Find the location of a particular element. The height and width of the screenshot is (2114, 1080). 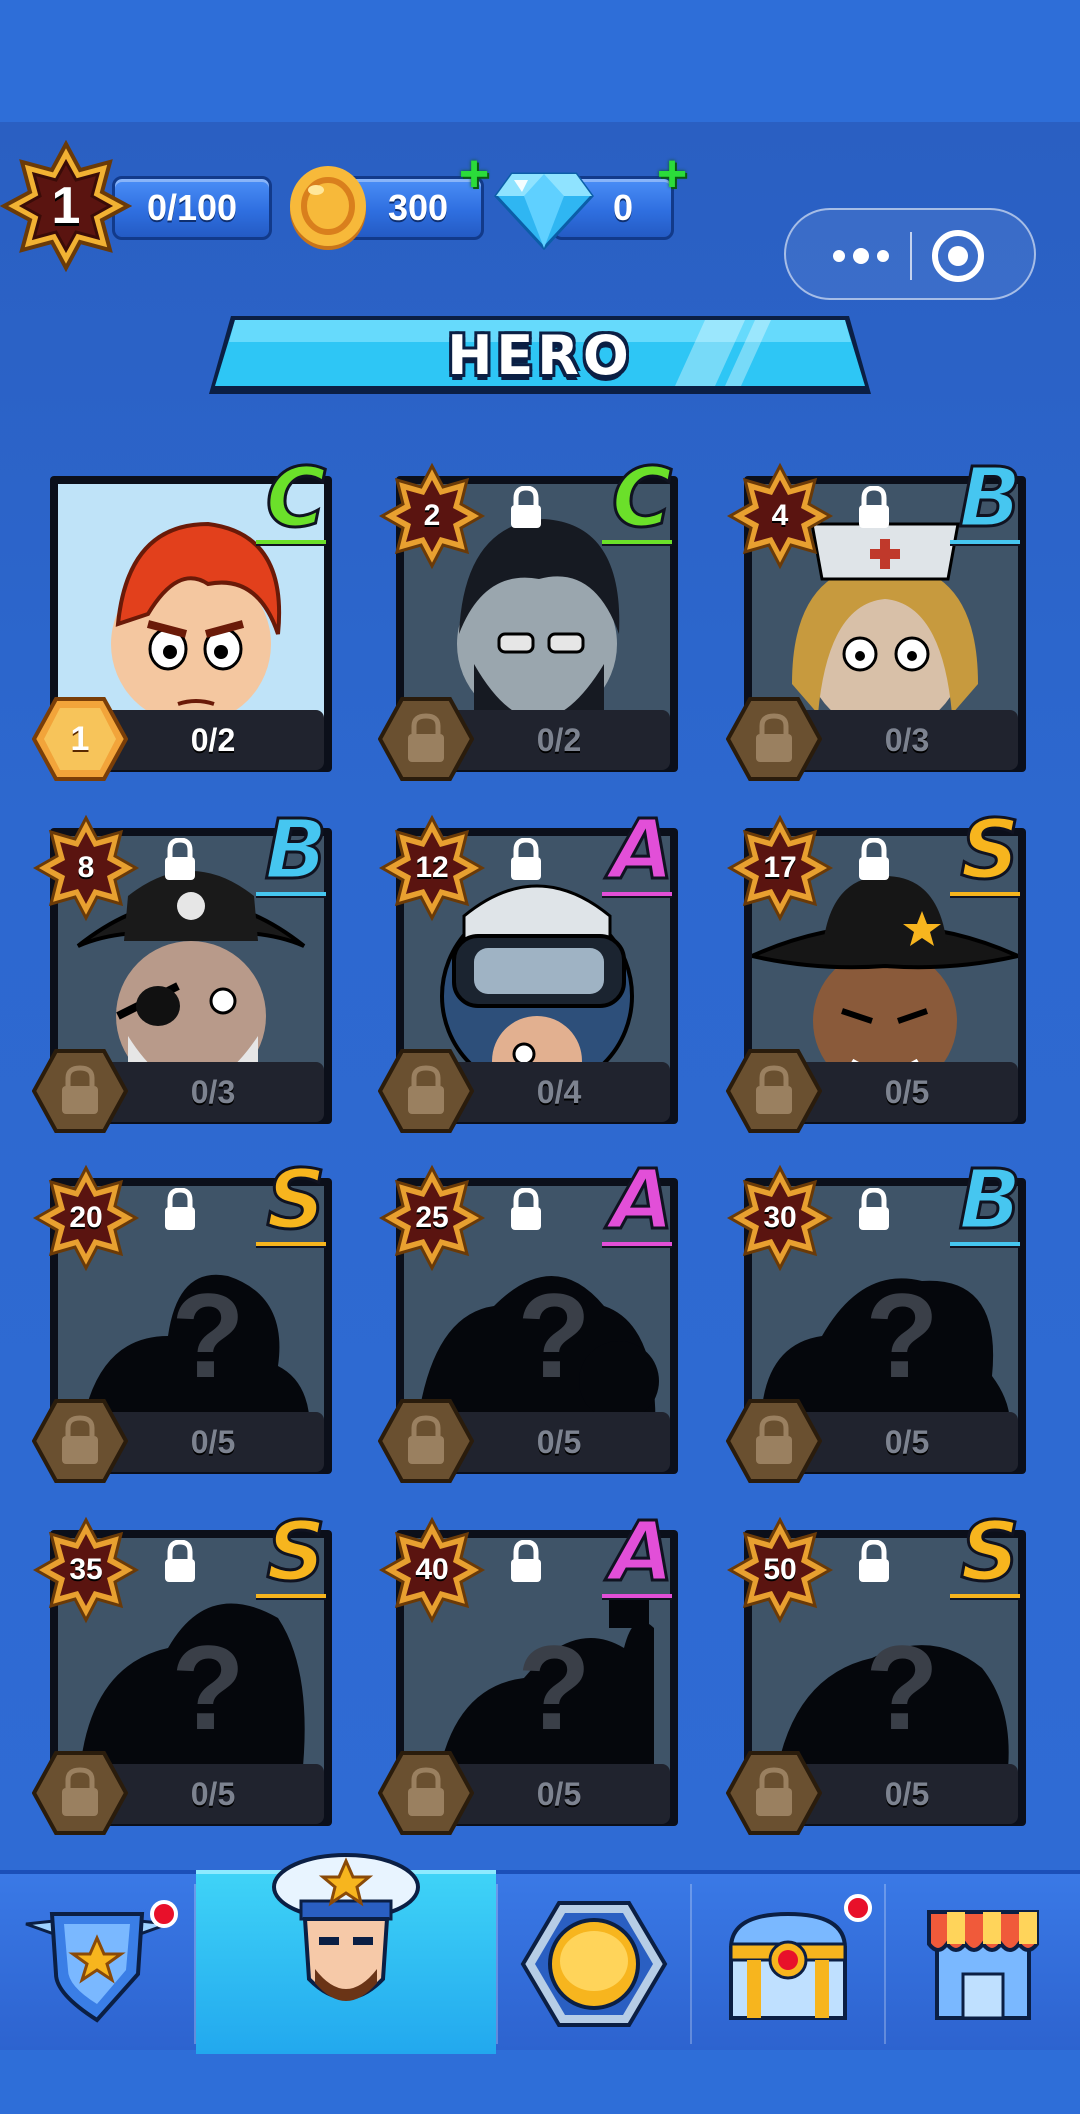

battle-notification-dot is located at coordinates (164, 1914).